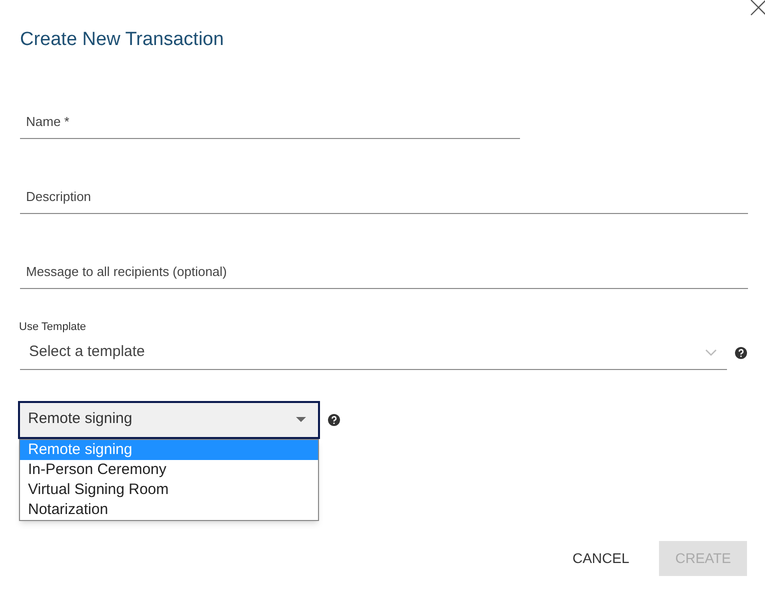 The image size is (765, 595). Describe the element at coordinates (270, 112) in the screenshot. I see `text-field: Name *` at that location.